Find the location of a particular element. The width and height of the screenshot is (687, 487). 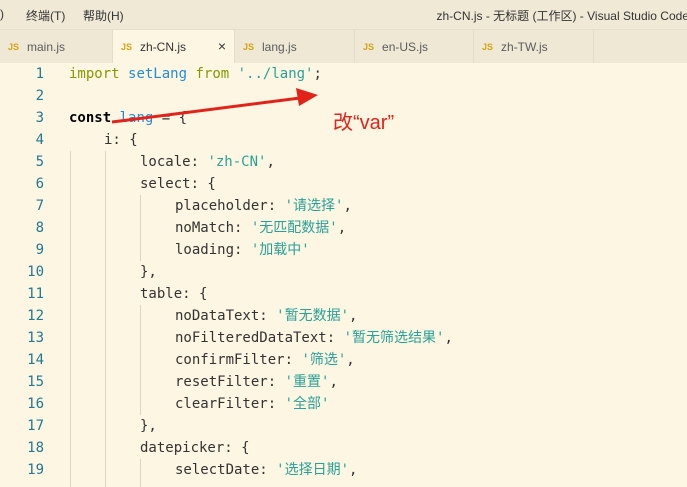

annotation-arrow is located at coordinates (214, 106).